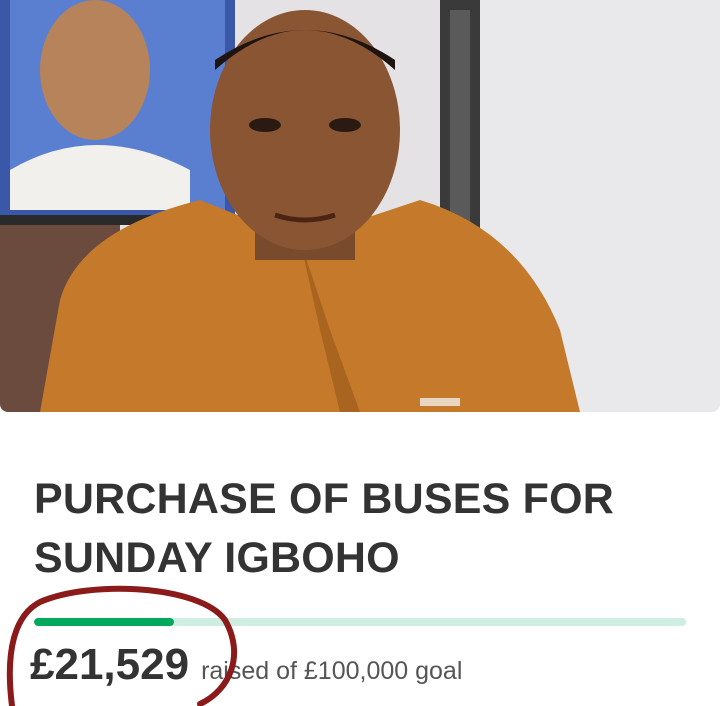 The image size is (720, 706). I want to click on amount-raised: £21,529, so click(110, 664).